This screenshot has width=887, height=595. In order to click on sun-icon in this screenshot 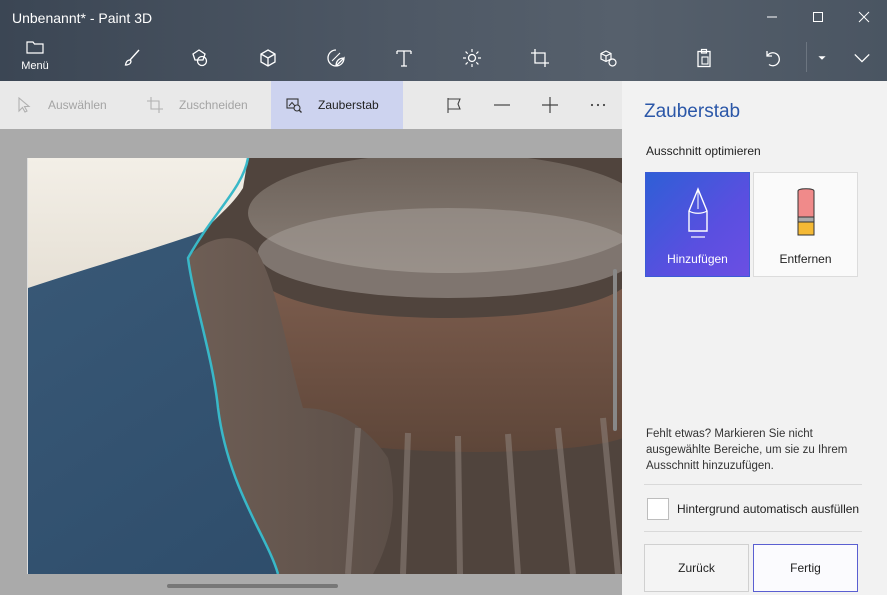, I will do `click(472, 58)`.